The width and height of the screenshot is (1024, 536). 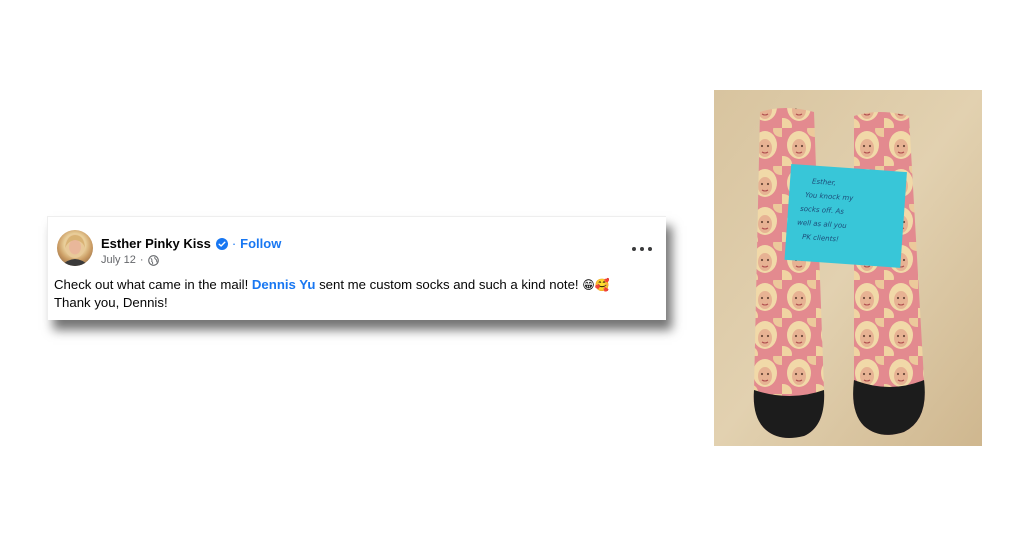 I want to click on post-header: Esther Pinky Kiss · Follow, so click(x=191, y=243).